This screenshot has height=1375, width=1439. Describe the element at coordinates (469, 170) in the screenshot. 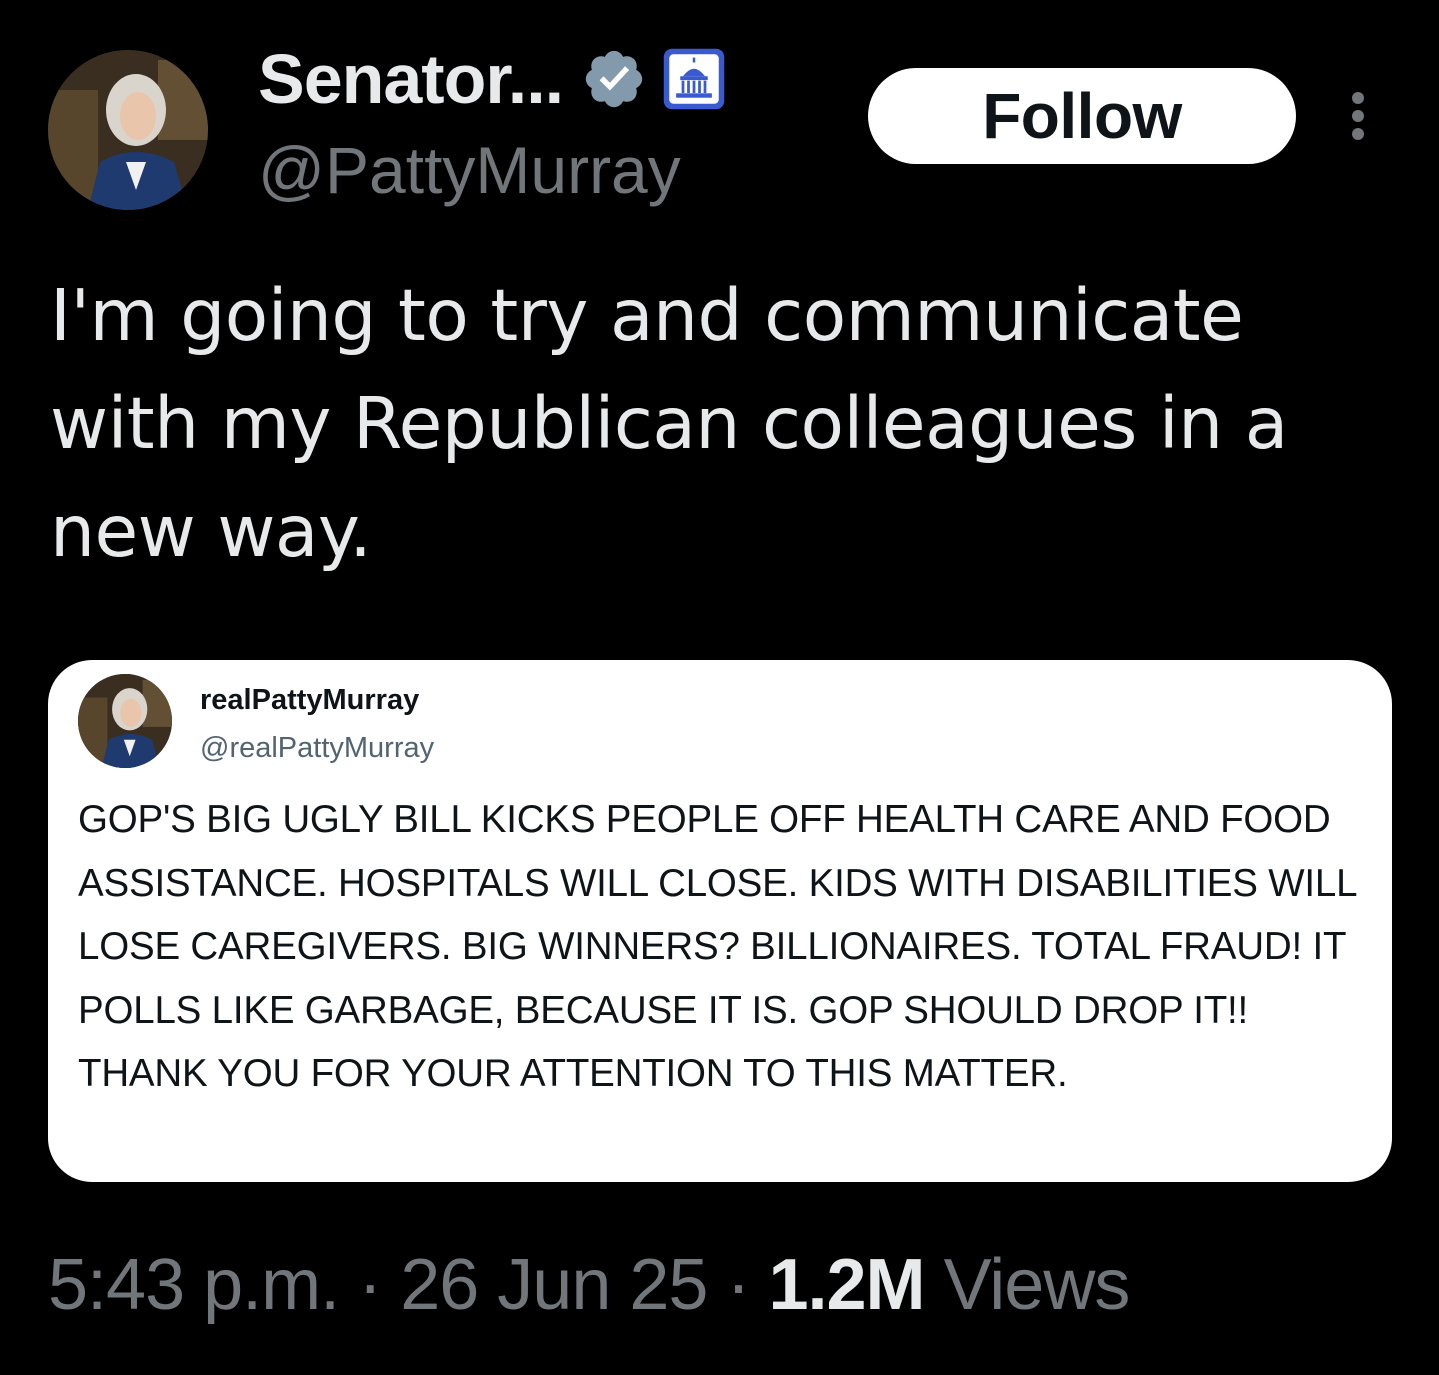

I see `author-handle: @PattyMurray` at that location.